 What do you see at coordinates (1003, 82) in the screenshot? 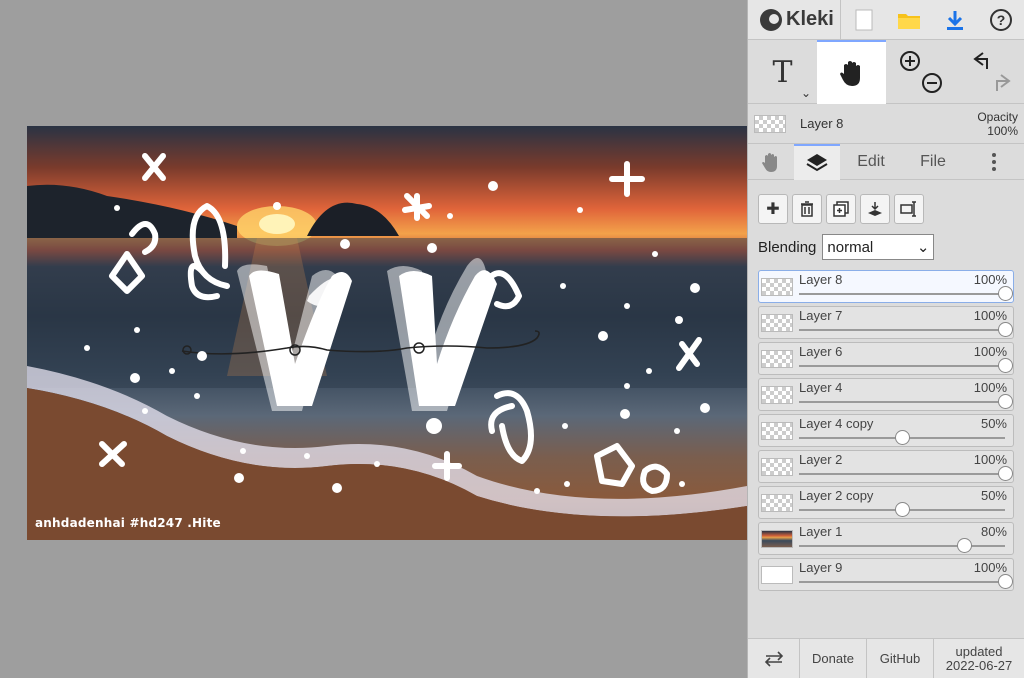
I see `redo-icon` at bounding box center [1003, 82].